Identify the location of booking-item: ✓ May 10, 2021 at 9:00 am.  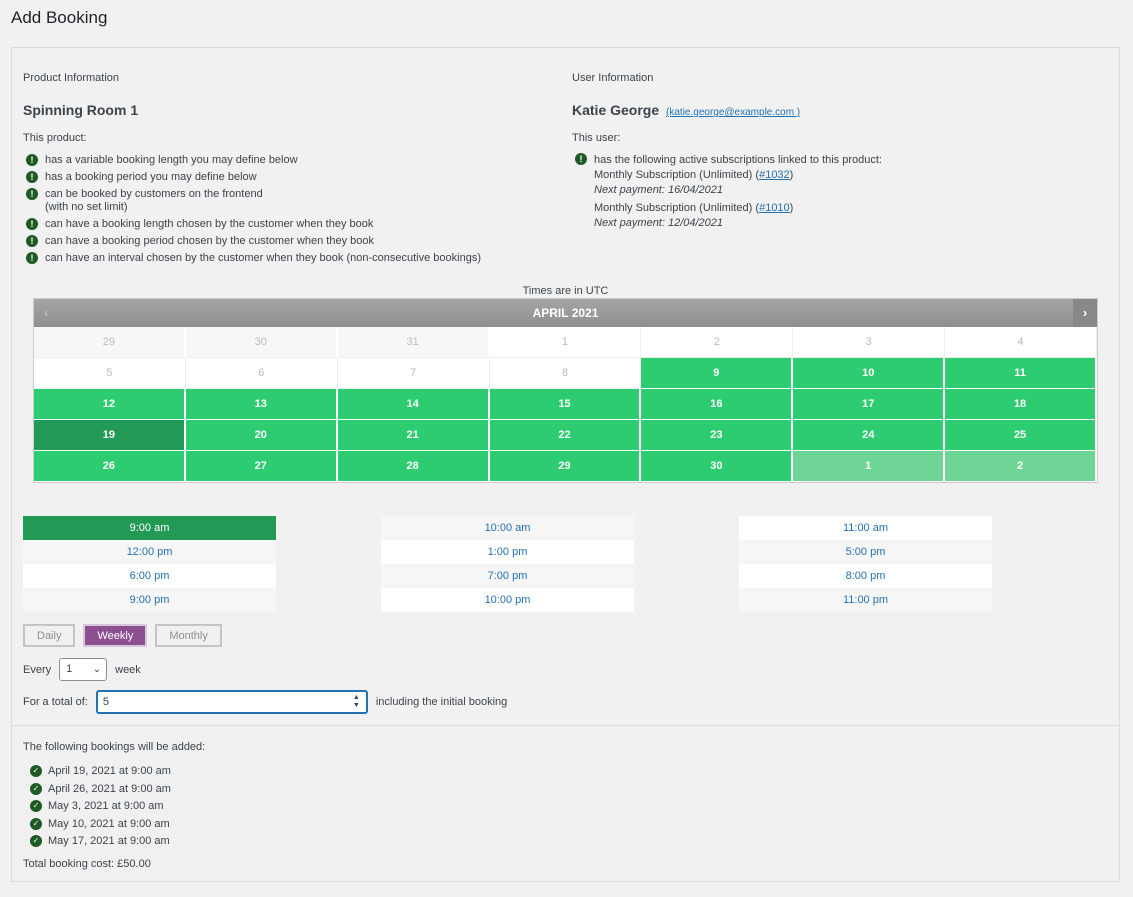
(97, 824).